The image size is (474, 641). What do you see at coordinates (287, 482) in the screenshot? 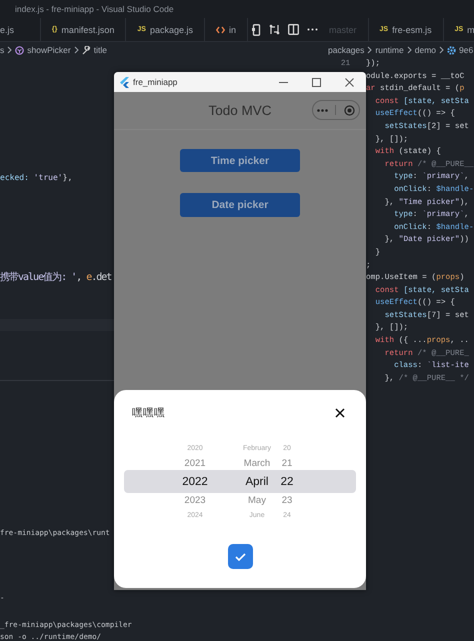
I see `picker-option: 22` at bounding box center [287, 482].